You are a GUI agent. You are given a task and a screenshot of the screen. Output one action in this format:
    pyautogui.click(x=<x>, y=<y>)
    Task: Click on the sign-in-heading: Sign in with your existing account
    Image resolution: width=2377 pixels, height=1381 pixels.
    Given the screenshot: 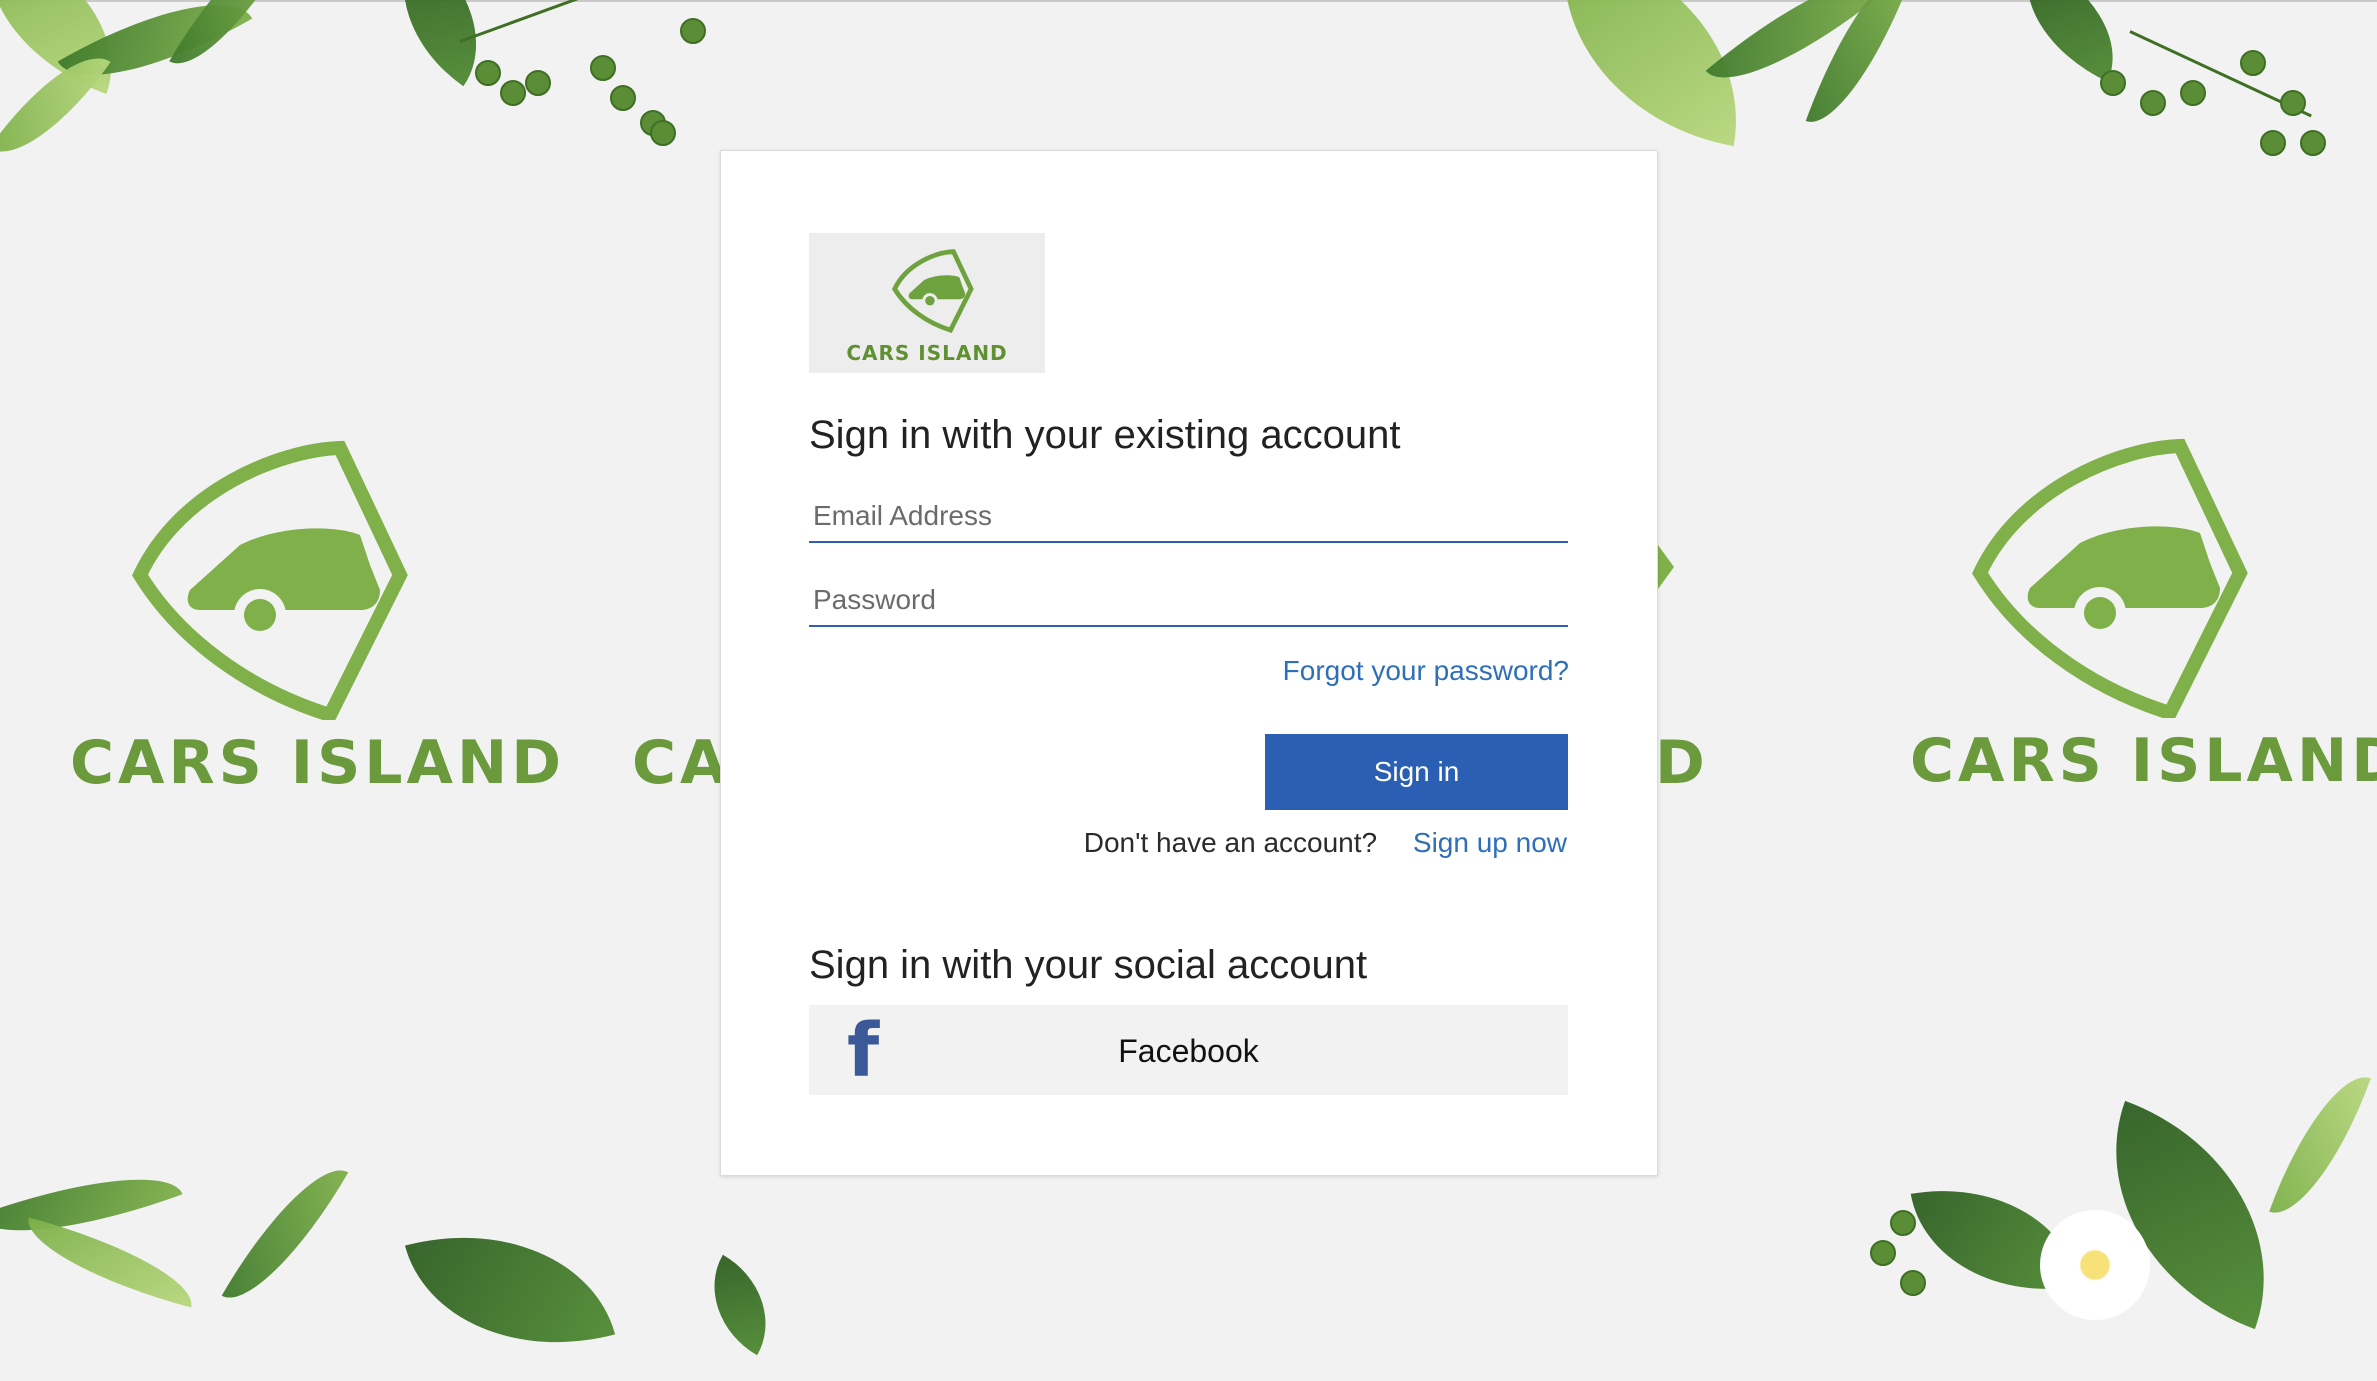 What is the action you would take?
    pyautogui.click(x=1105, y=435)
    